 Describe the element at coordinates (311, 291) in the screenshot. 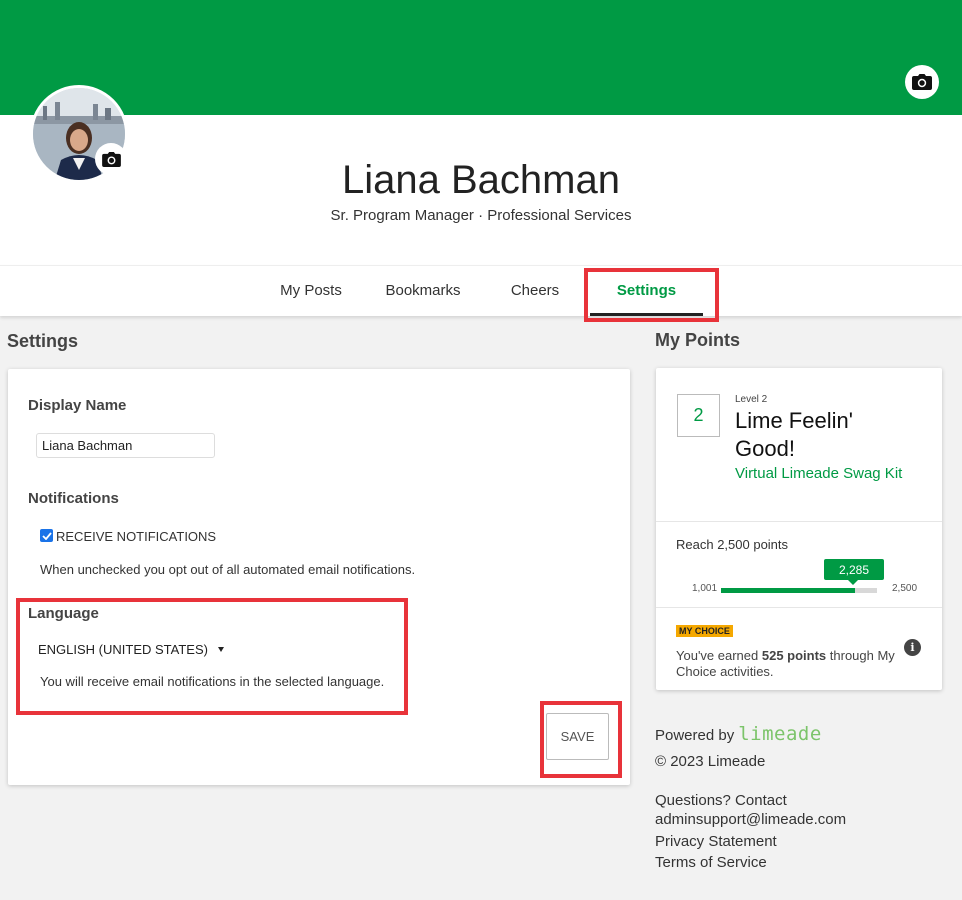

I see `tab-my-posts: My Posts` at that location.